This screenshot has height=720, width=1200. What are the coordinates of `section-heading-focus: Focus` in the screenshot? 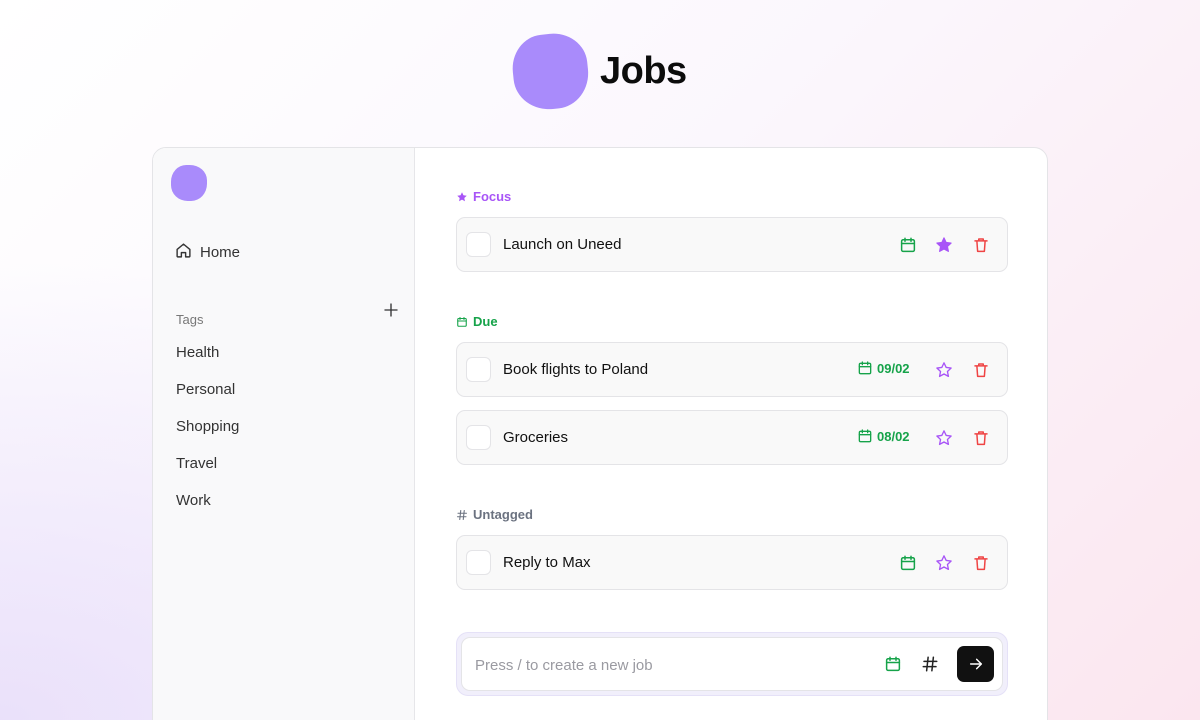 It's located at (483, 196).